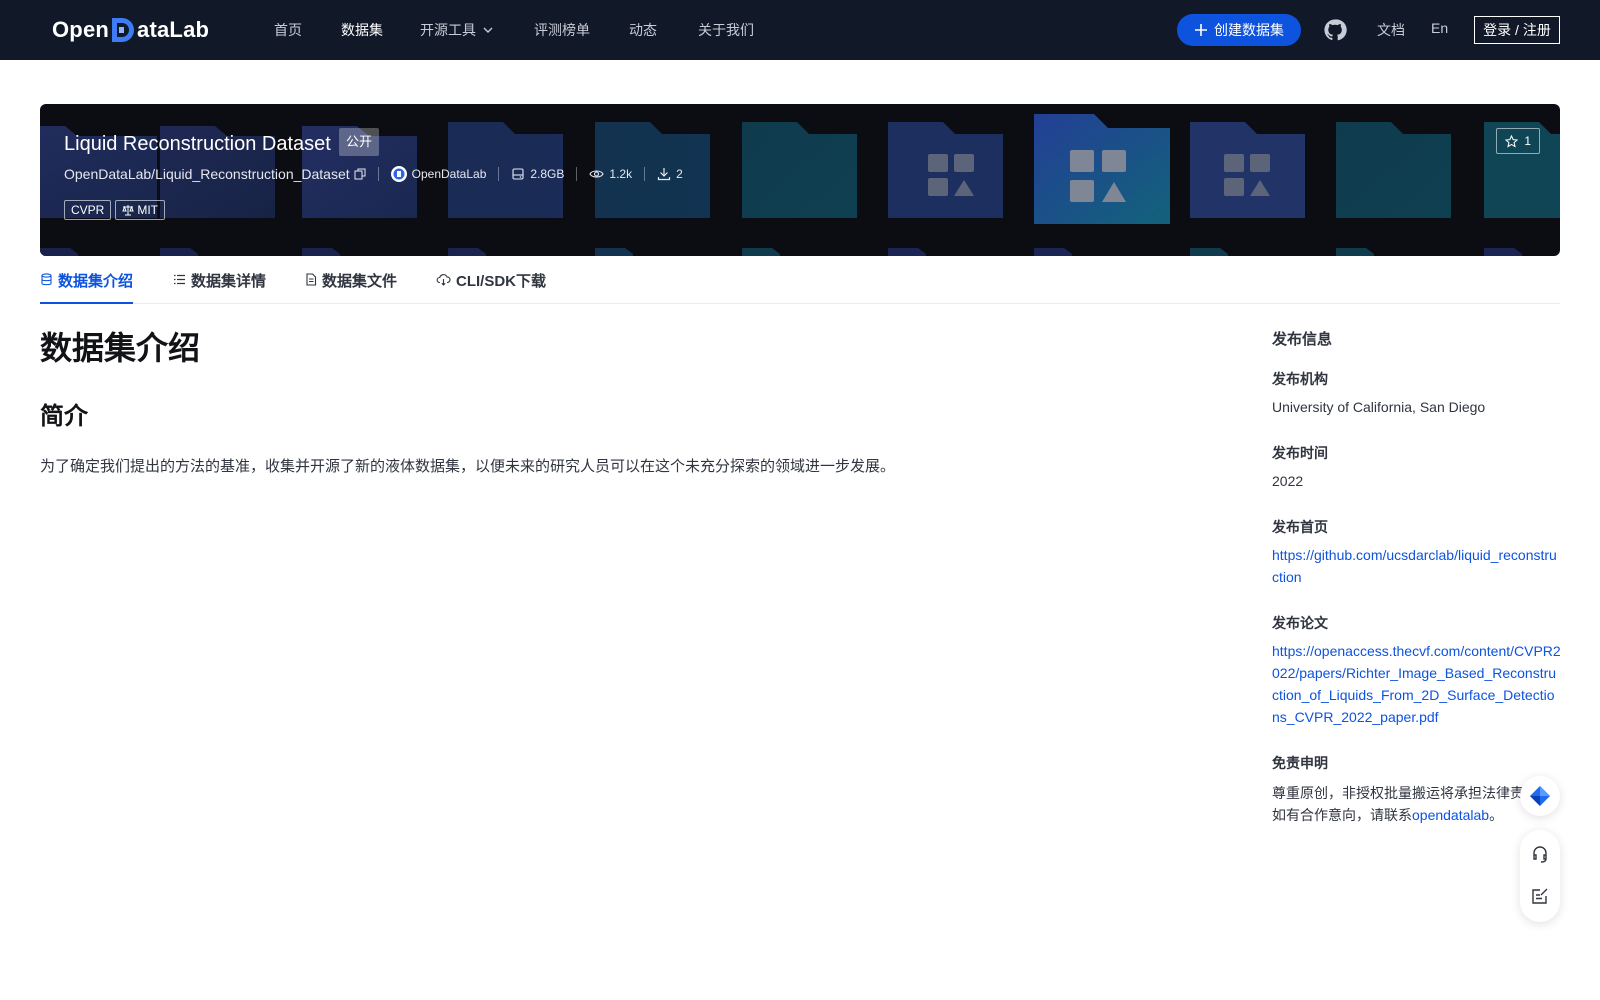 Image resolution: width=1600 pixels, height=1000 pixels. Describe the element at coordinates (148, 210) in the screenshot. I see `tag-license-label: MIT` at that location.